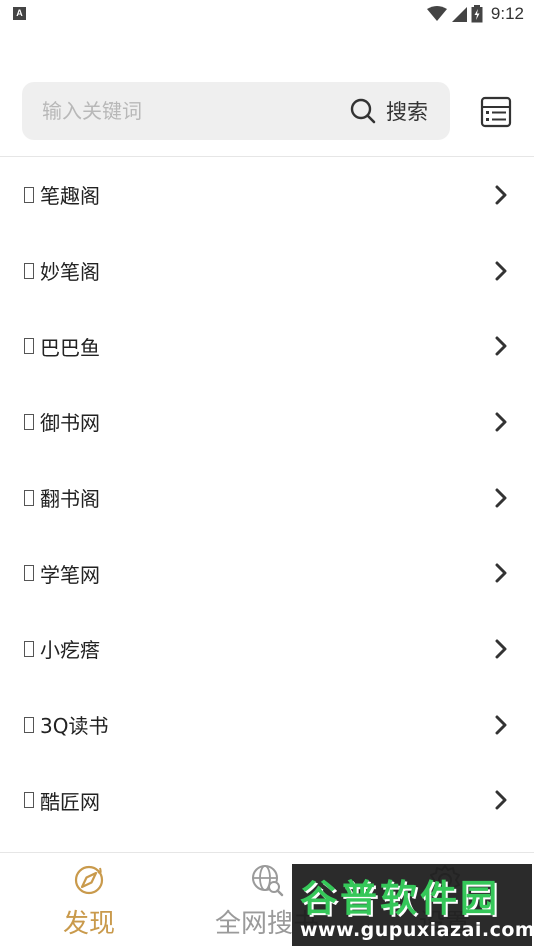 This screenshot has height=950, width=534. What do you see at coordinates (70, 574) in the screenshot?
I see `list-item-label: 学笔网` at bounding box center [70, 574].